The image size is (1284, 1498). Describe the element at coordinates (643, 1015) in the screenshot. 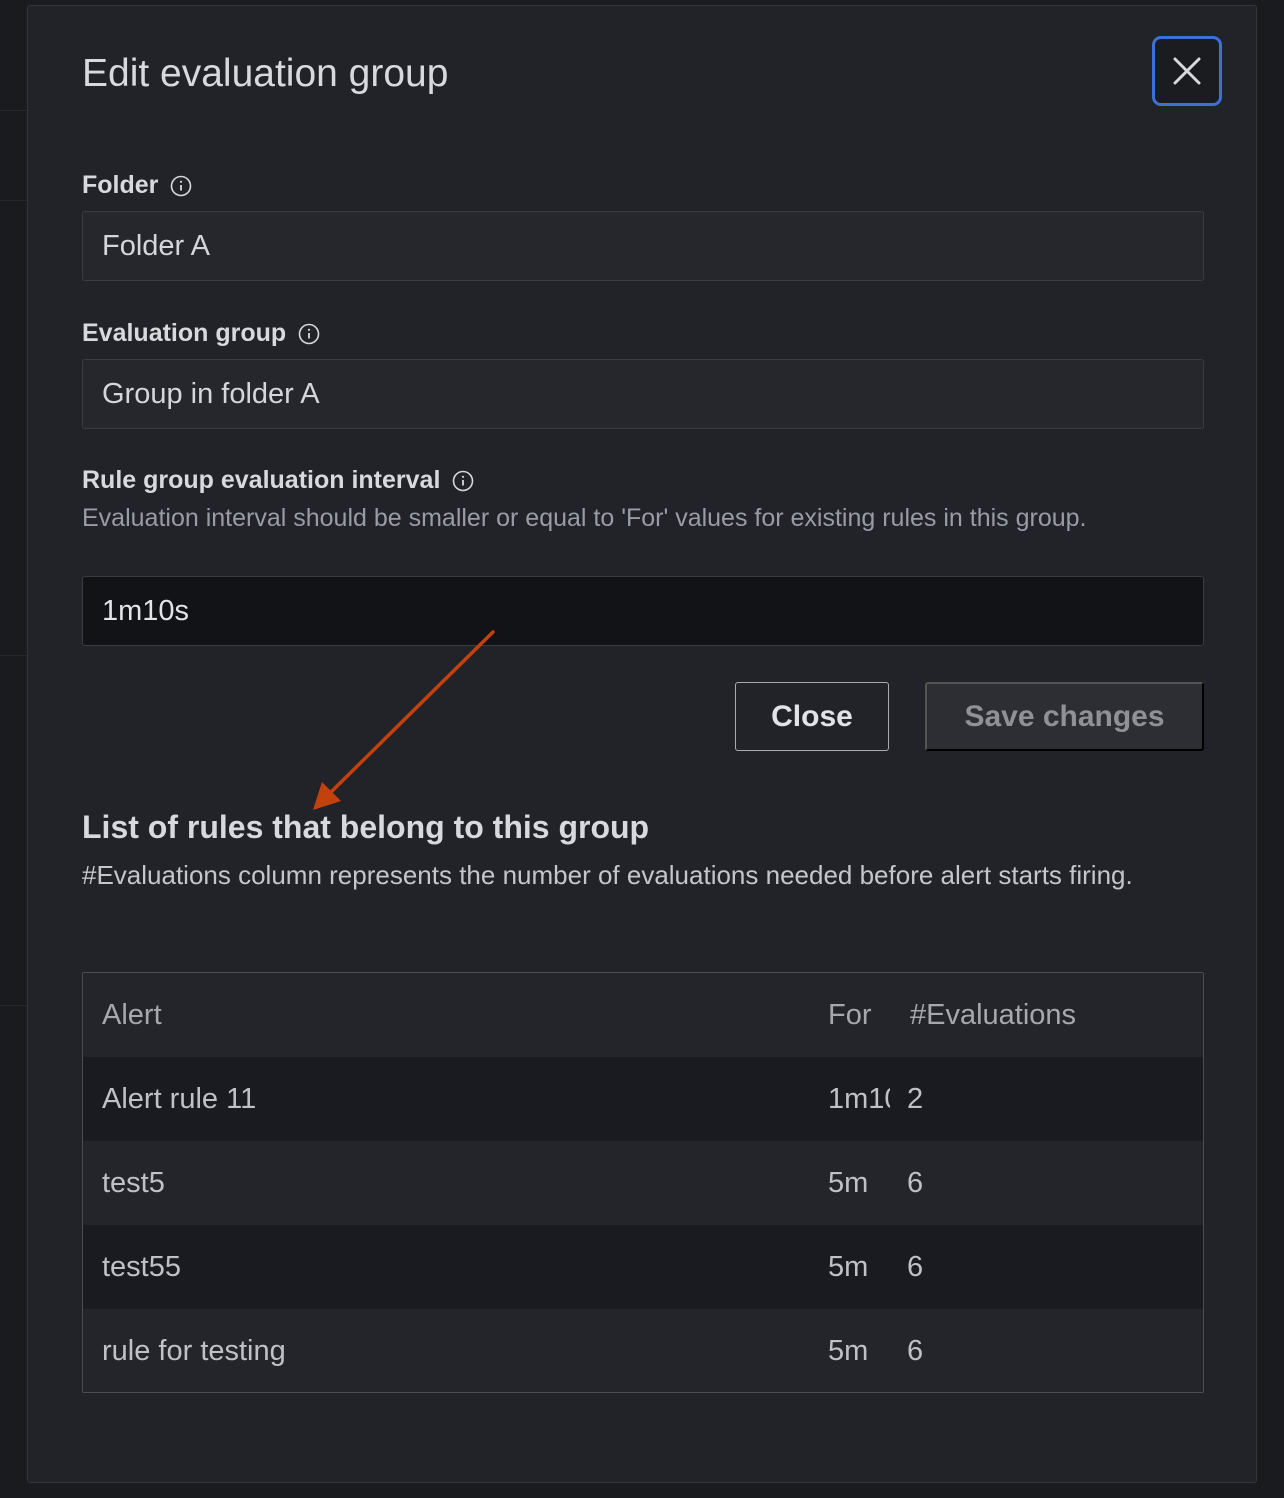

I see `table-header-row: Alert For #Evaluations` at that location.